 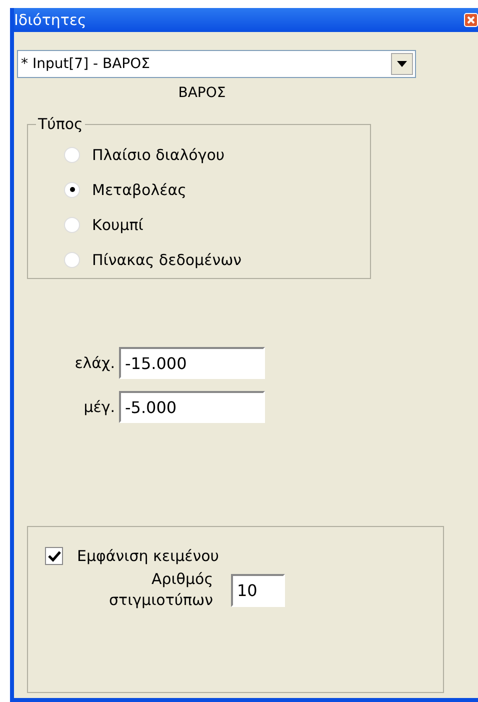 What do you see at coordinates (118, 225) in the screenshot?
I see `radio-label: Κουμπί` at bounding box center [118, 225].